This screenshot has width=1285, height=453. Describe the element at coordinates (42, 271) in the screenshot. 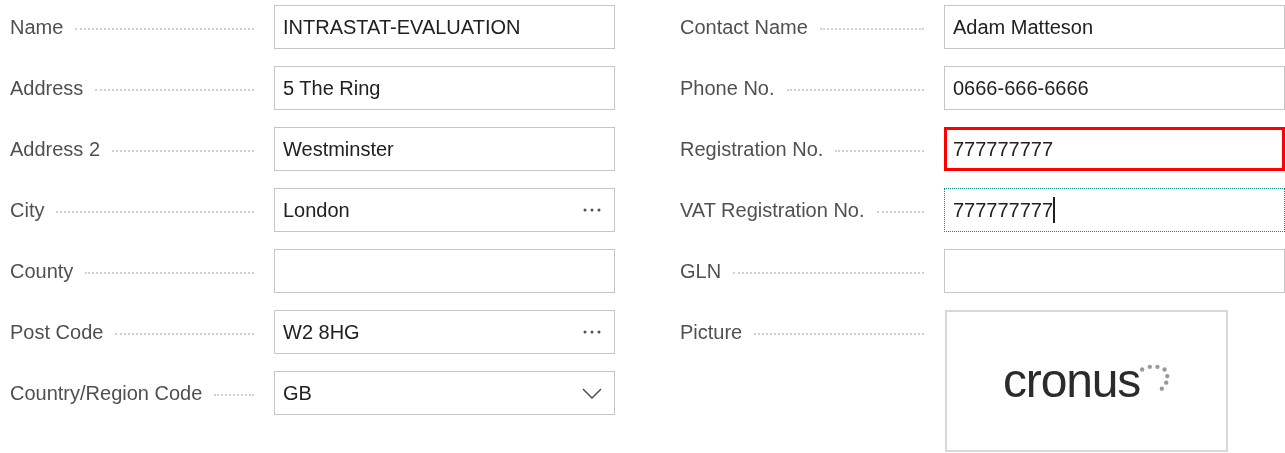

I see `field-label: County` at that location.